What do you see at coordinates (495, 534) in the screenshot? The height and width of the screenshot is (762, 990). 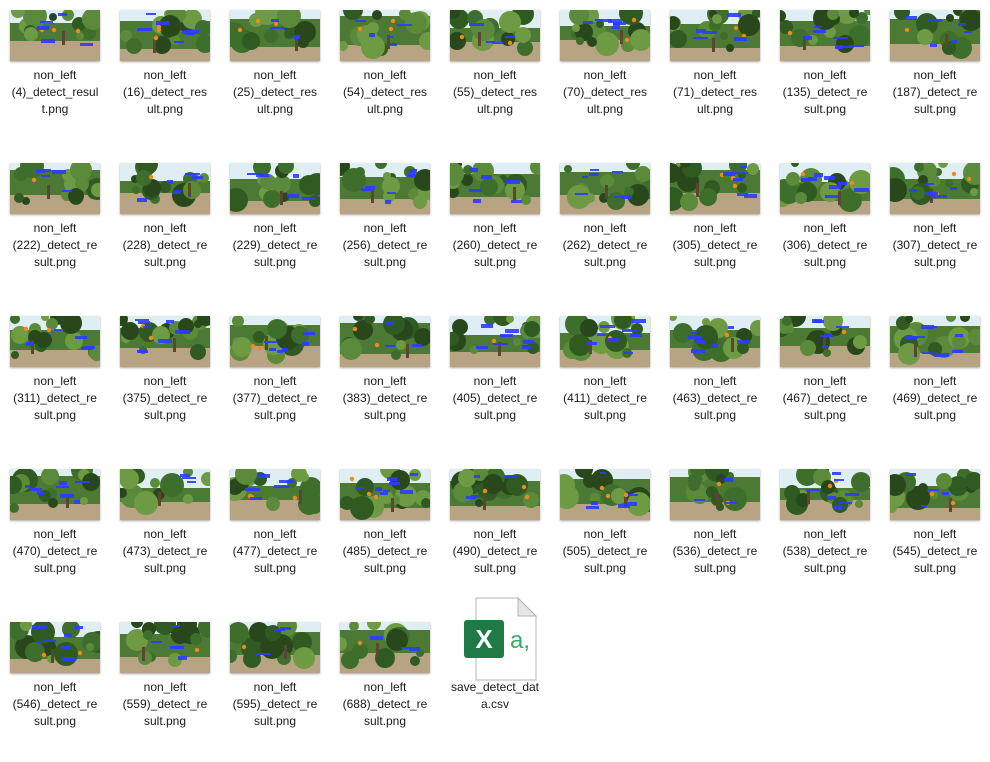 I see `file-item: non_left (490)_detect_re sult.png` at bounding box center [495, 534].